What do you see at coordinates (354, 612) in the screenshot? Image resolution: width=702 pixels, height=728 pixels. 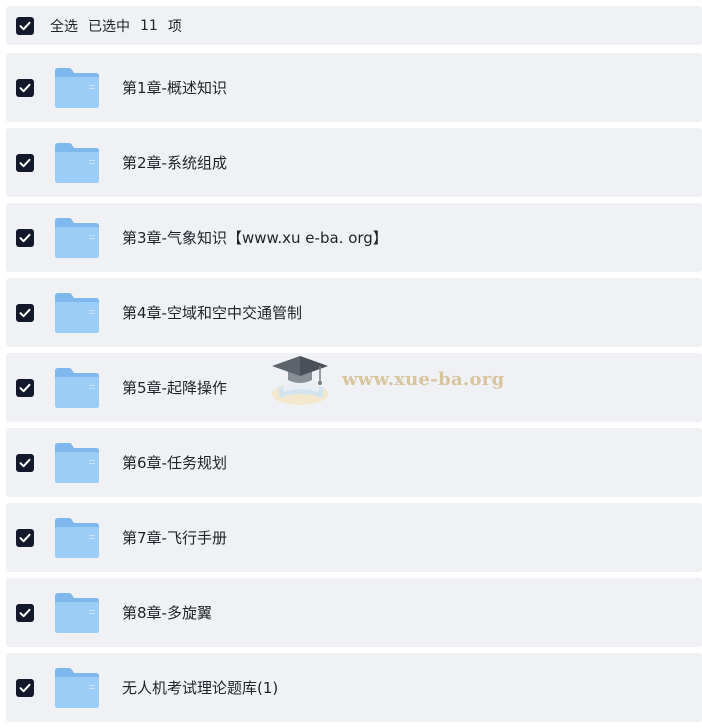 I see `list-item: 第8章-多旋翼` at bounding box center [354, 612].